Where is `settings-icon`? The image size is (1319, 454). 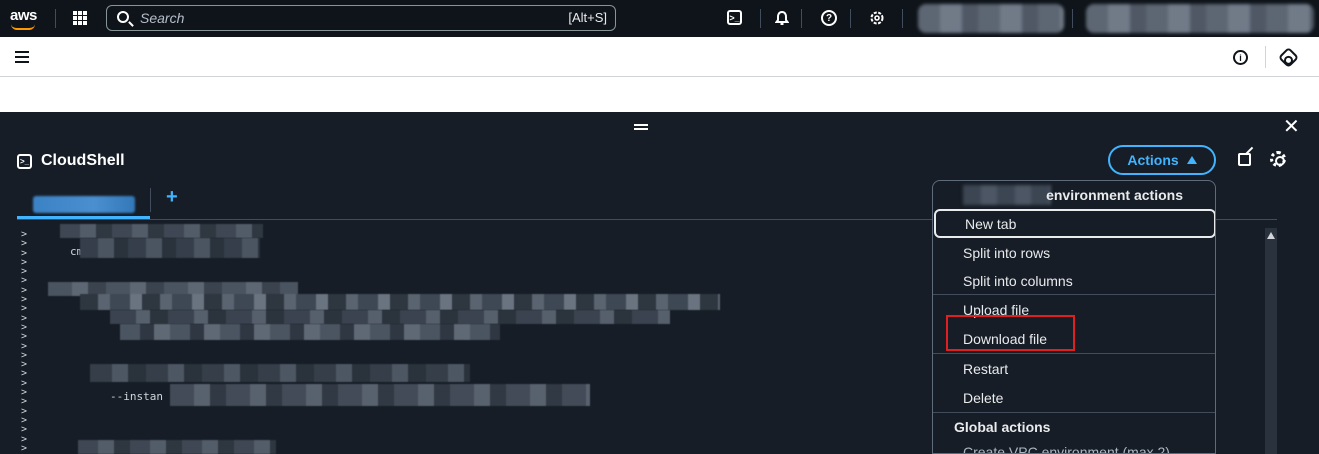
settings-icon is located at coordinates (877, 18).